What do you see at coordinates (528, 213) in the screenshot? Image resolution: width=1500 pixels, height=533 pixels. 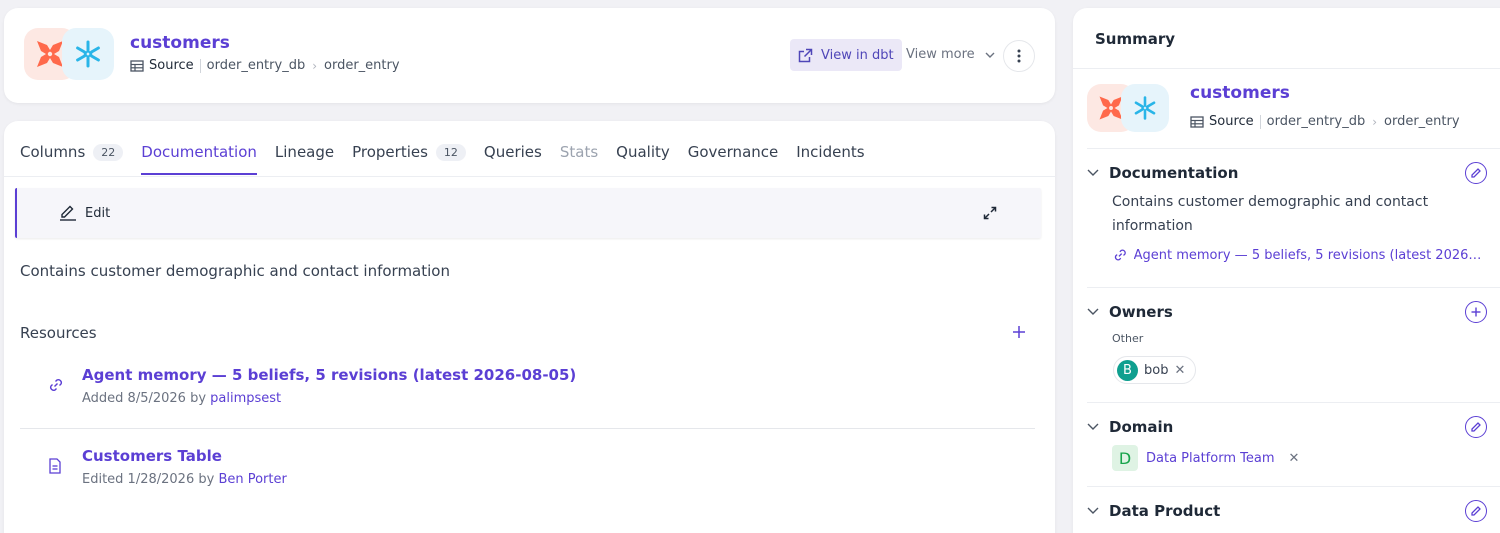 I see `documentation-toolbar: Edit` at bounding box center [528, 213].